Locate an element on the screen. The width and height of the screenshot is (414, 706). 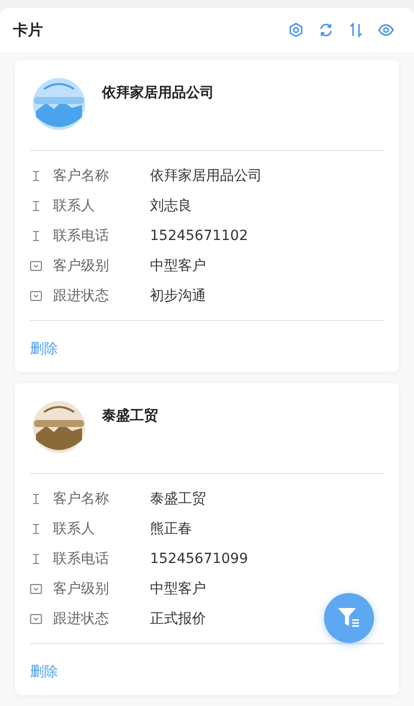
field-value: 刘志良 is located at coordinates (171, 206).